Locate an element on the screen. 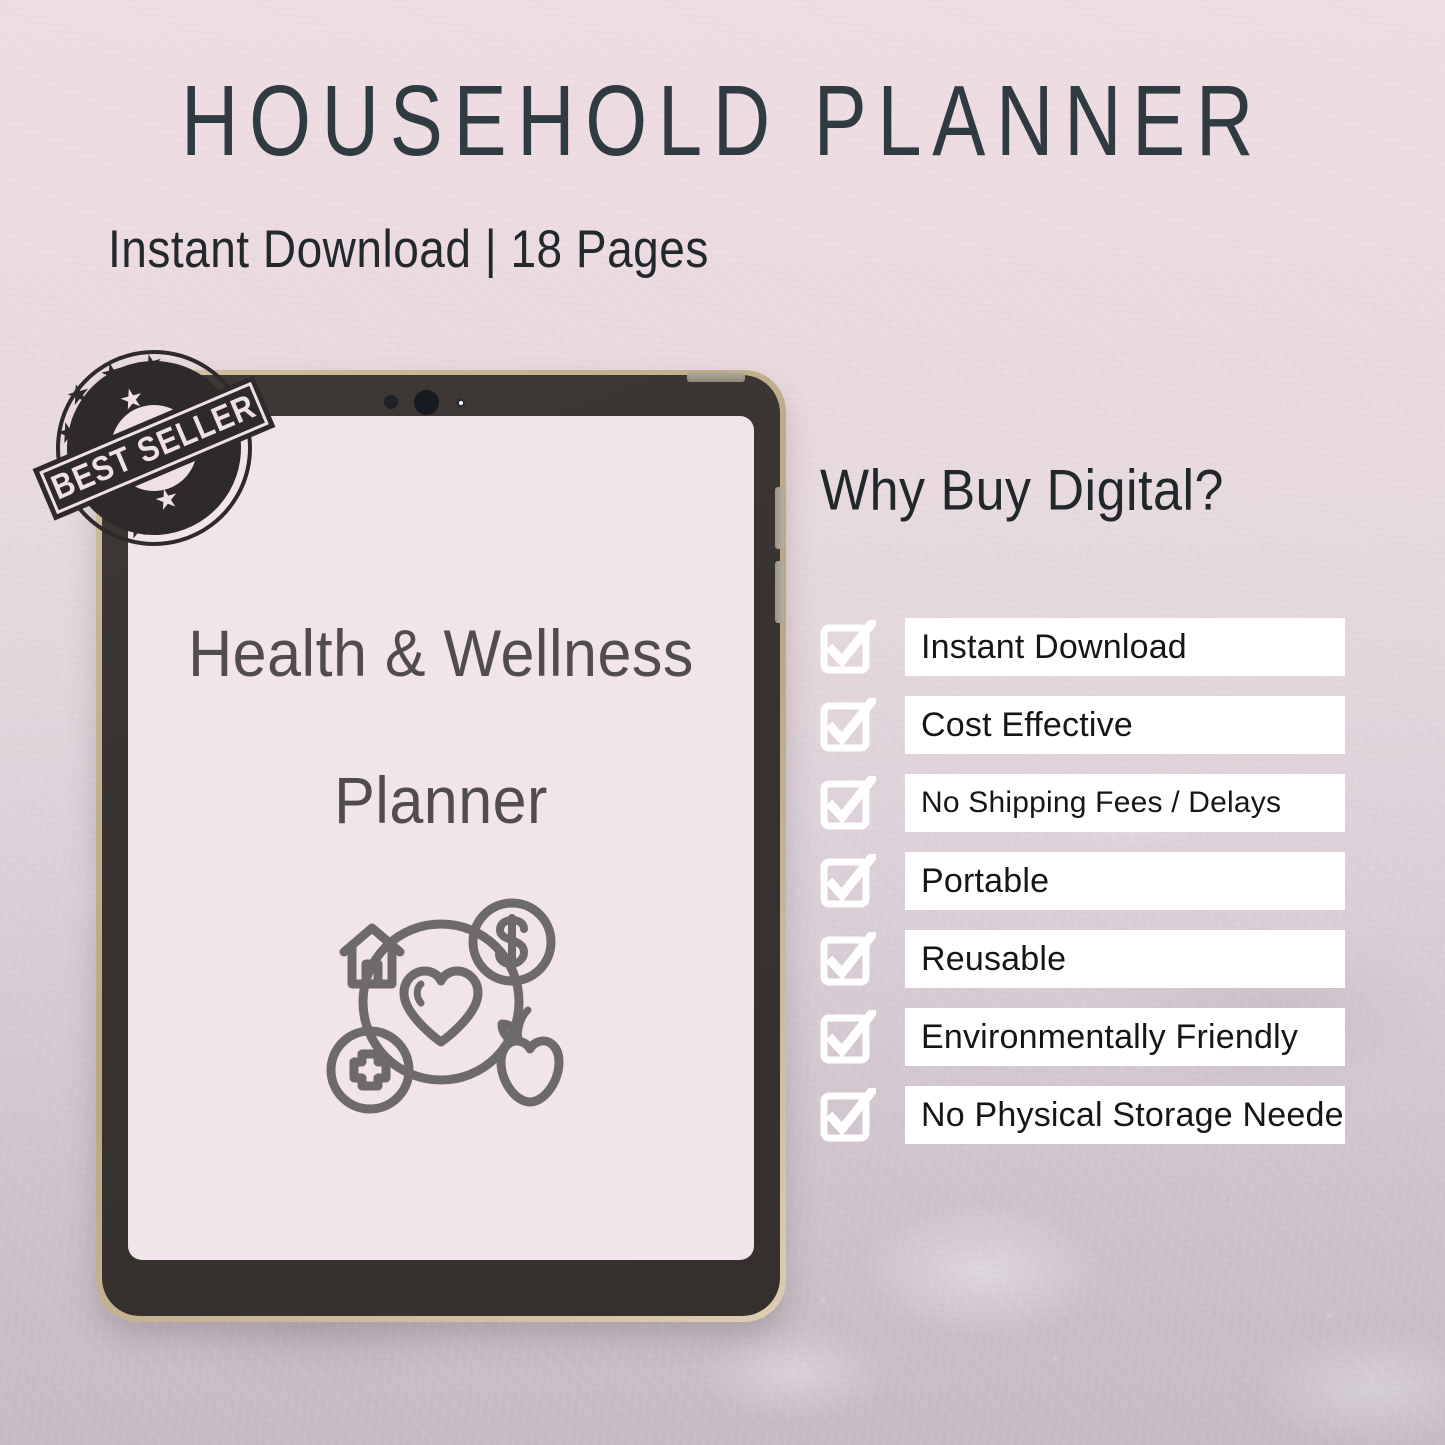 This screenshot has width=1445, height=1445. volume-up-button is located at coordinates (779, 518).